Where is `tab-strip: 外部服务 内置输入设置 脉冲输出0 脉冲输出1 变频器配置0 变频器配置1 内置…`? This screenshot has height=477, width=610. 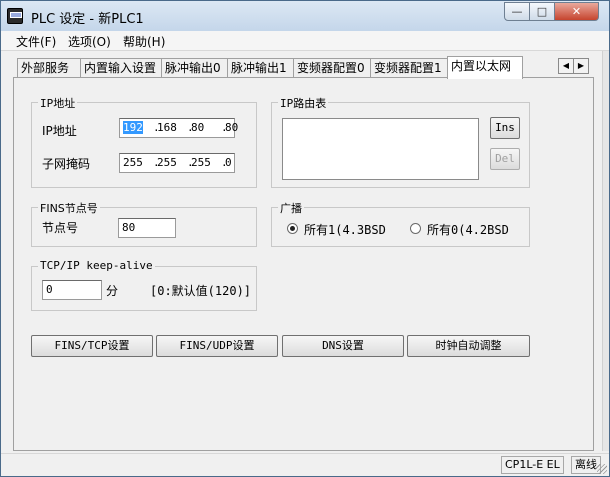 tab-strip: 外部服务 内置输入设置 脉冲输出0 脉冲输出1 变频器配置0 变频器配置1 内置… is located at coordinates (303, 67).